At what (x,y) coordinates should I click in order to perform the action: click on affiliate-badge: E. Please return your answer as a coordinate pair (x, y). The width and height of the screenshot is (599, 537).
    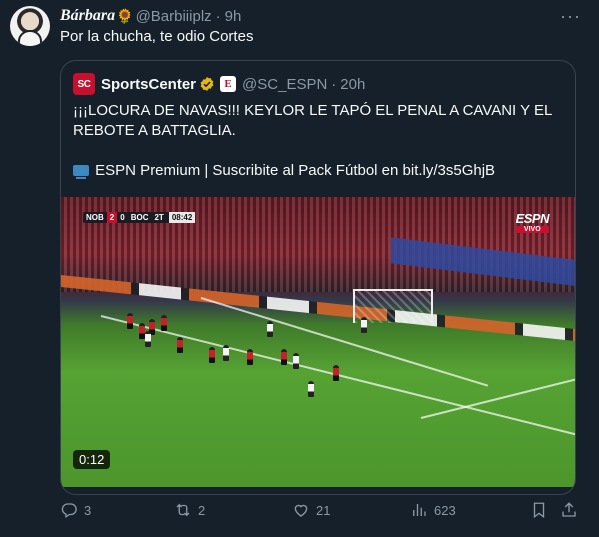
    Looking at the image, I should click on (228, 84).